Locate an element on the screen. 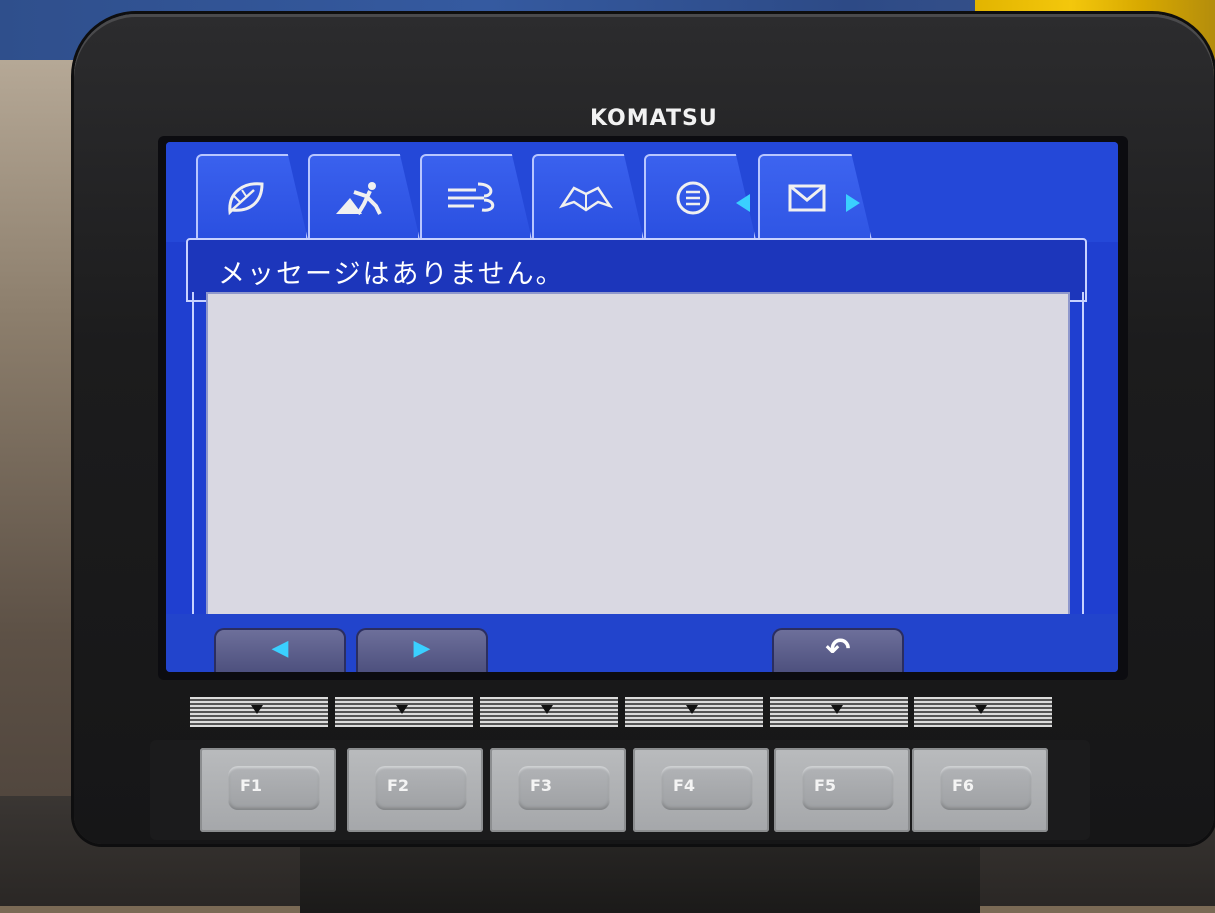 The height and width of the screenshot is (913, 1215). f5-key: F5 is located at coordinates (842, 790).